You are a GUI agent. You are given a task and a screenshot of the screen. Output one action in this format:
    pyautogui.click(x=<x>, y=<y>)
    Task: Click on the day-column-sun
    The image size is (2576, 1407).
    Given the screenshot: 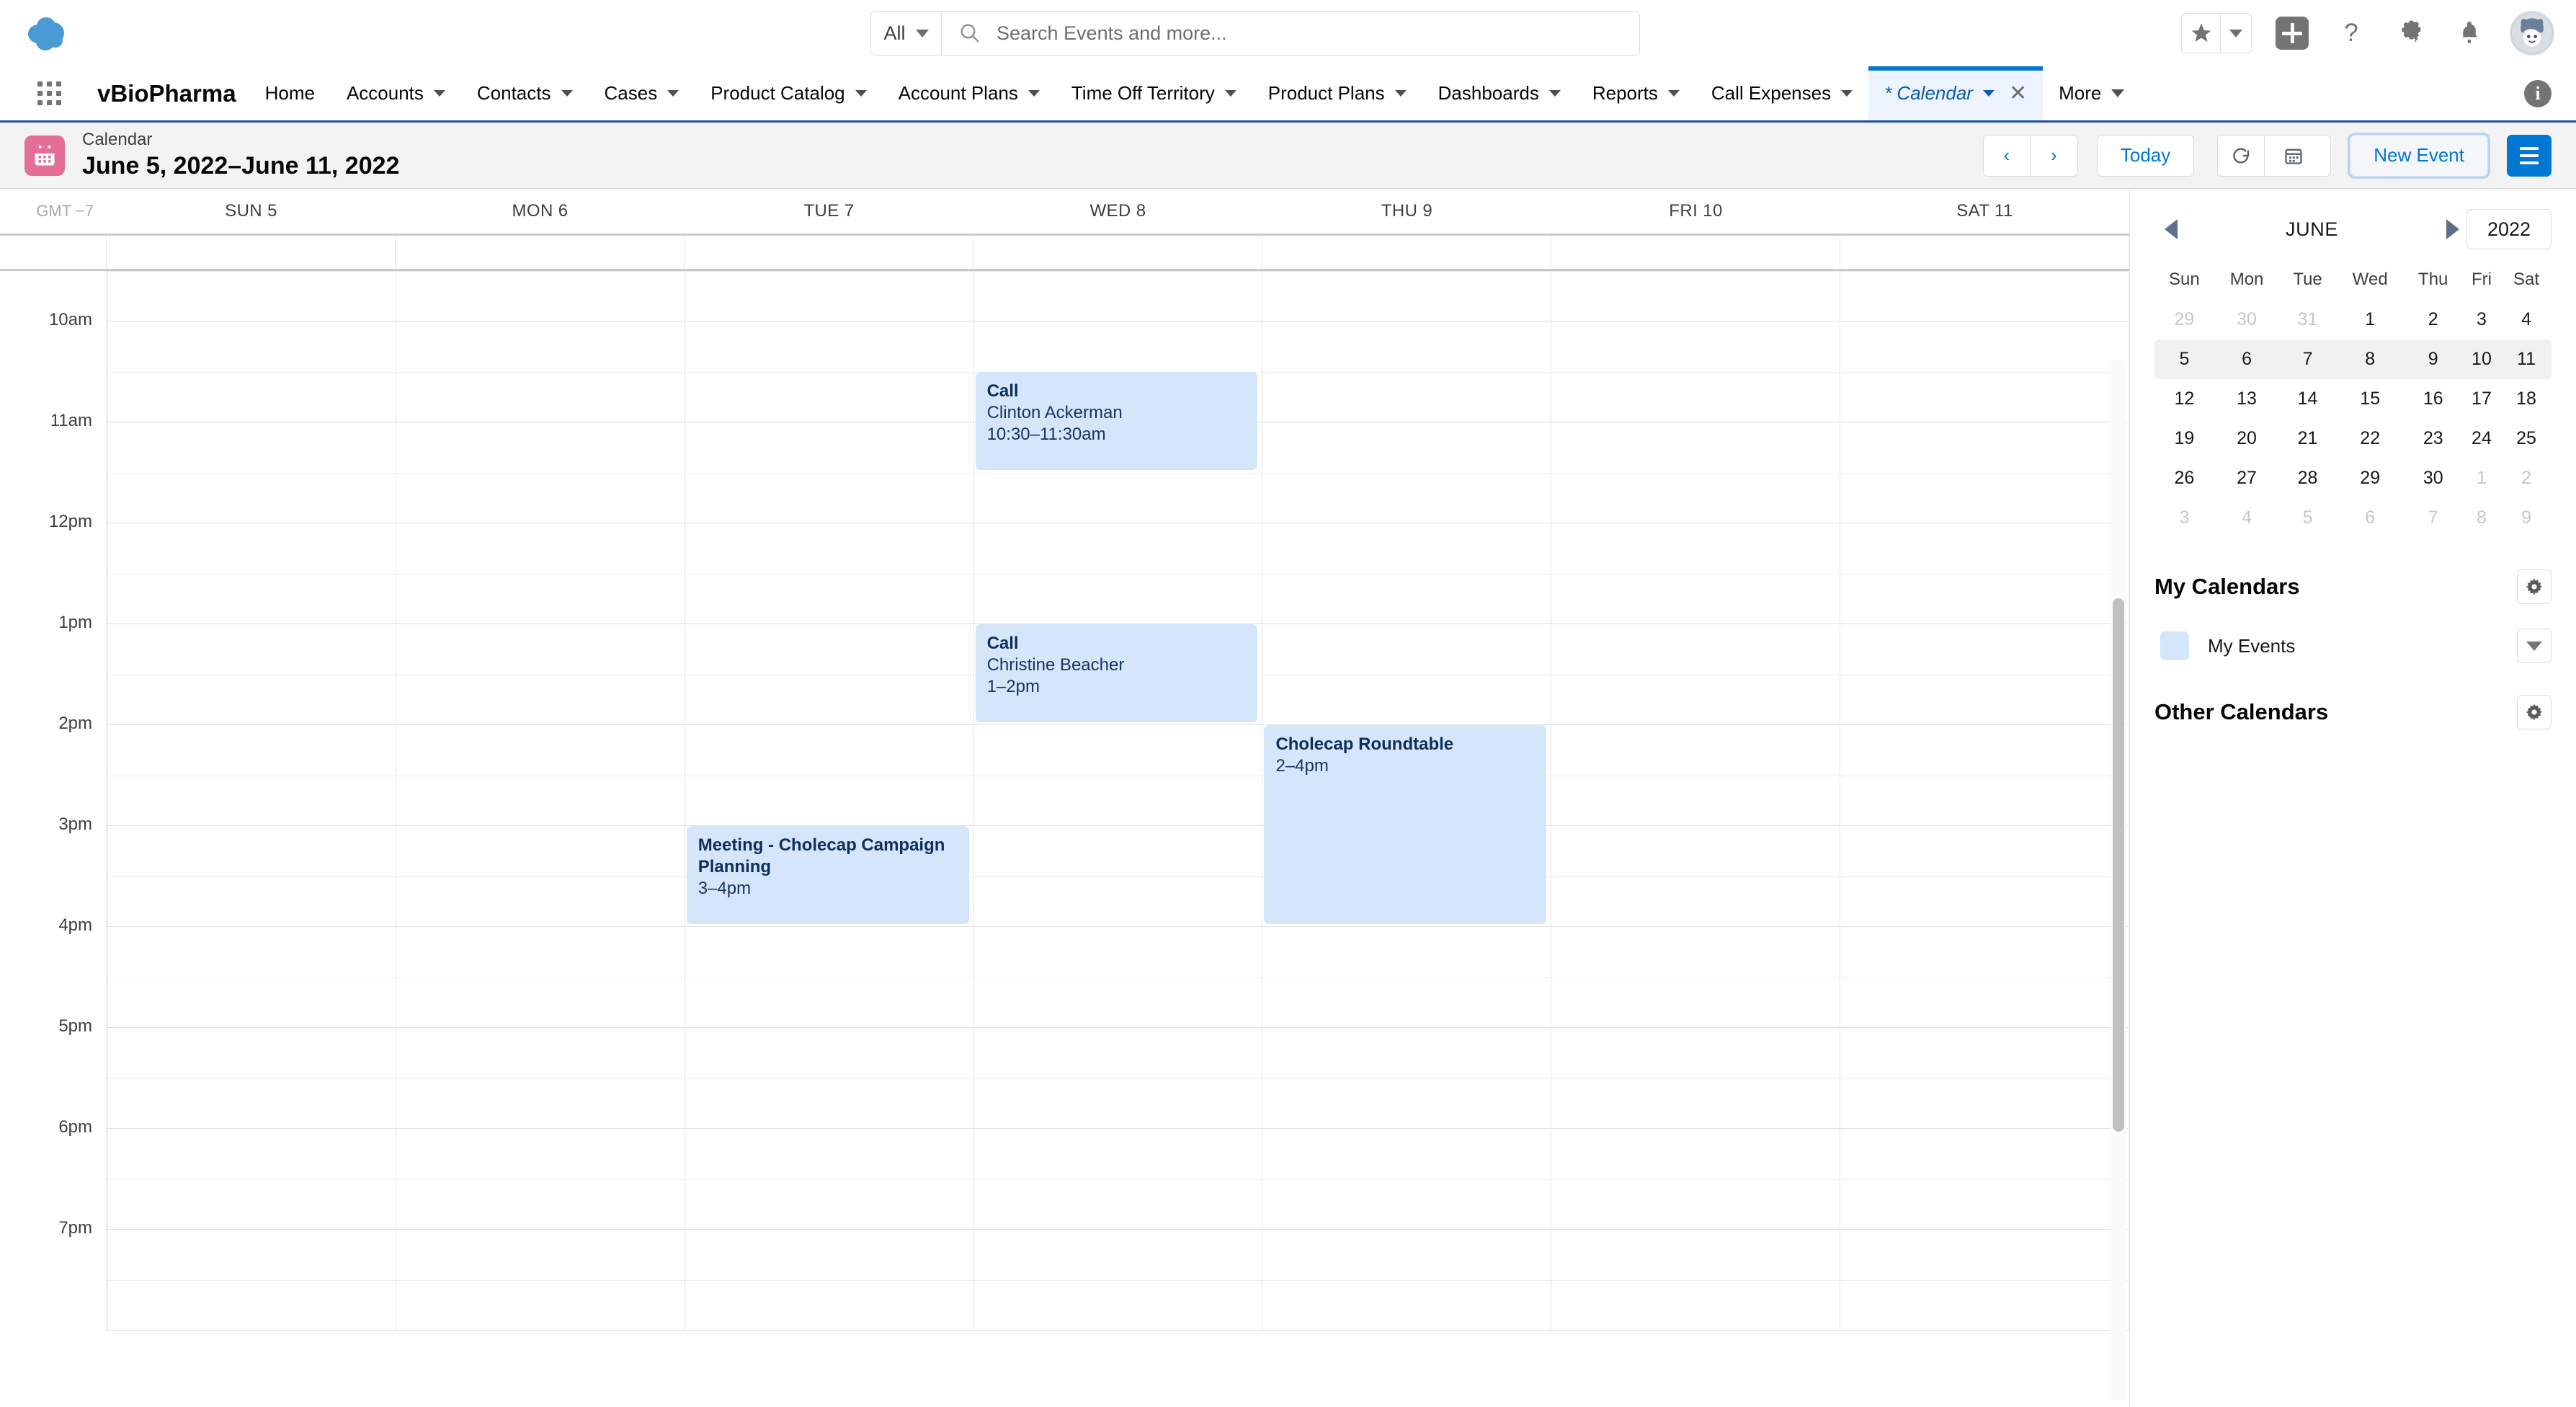 What is the action you would take?
    pyautogui.click(x=251, y=801)
    